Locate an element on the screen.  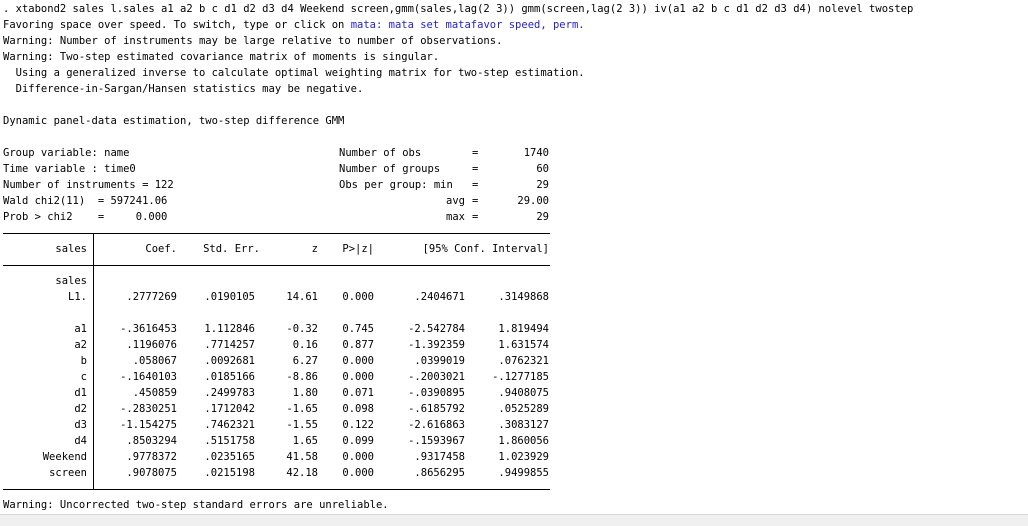
wald-chi2: Wald chi2(11) = 597241.06 is located at coordinates (85, 201).